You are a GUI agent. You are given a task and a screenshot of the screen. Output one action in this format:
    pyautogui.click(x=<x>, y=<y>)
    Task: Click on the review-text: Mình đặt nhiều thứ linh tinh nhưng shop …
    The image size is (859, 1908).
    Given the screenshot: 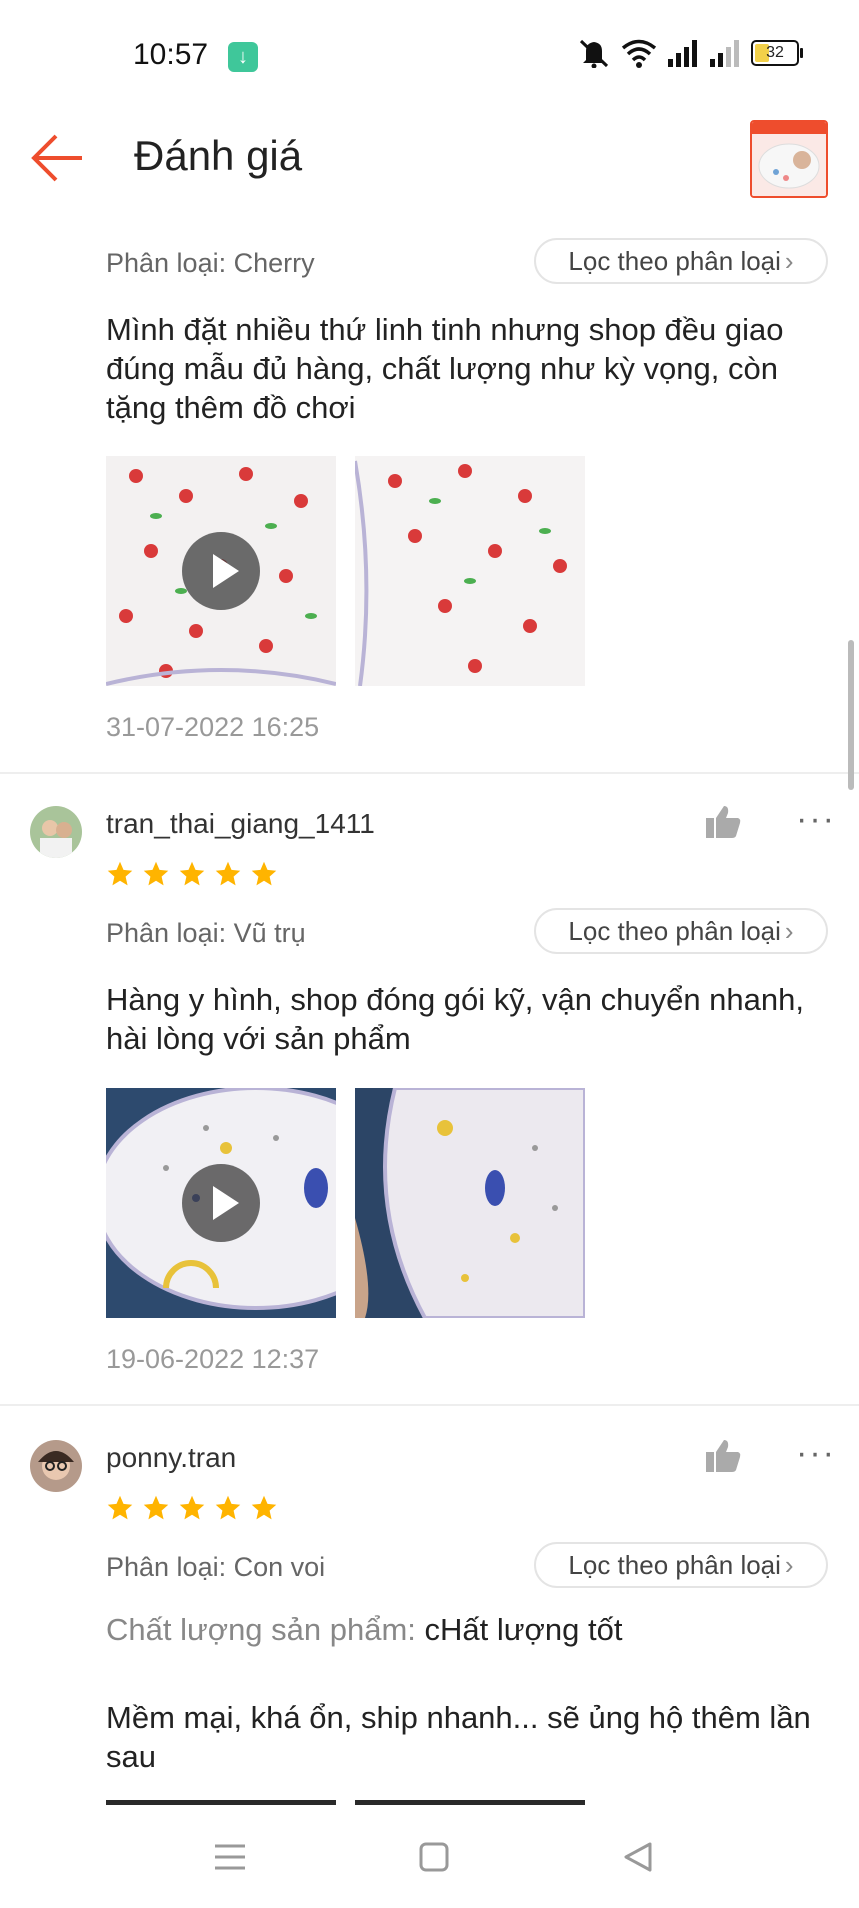 What is the action you would take?
    pyautogui.click(x=445, y=368)
    